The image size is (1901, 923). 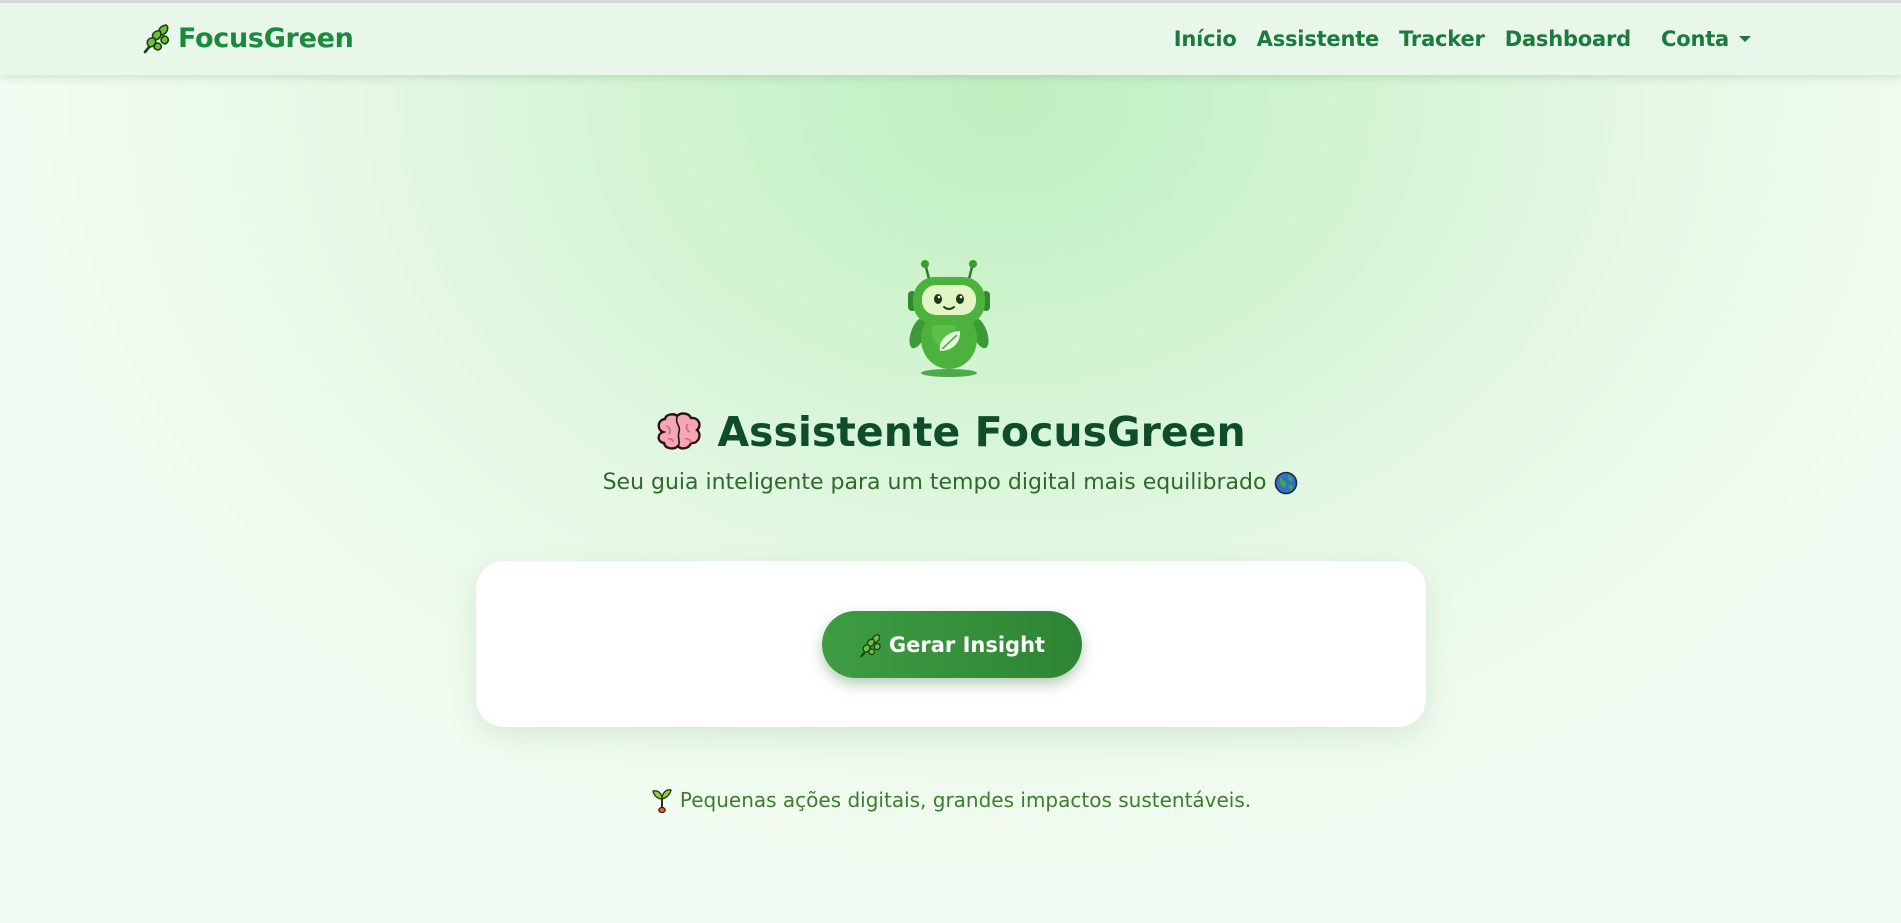 I want to click on generate-insight-button: Gerar Insight, so click(x=952, y=644).